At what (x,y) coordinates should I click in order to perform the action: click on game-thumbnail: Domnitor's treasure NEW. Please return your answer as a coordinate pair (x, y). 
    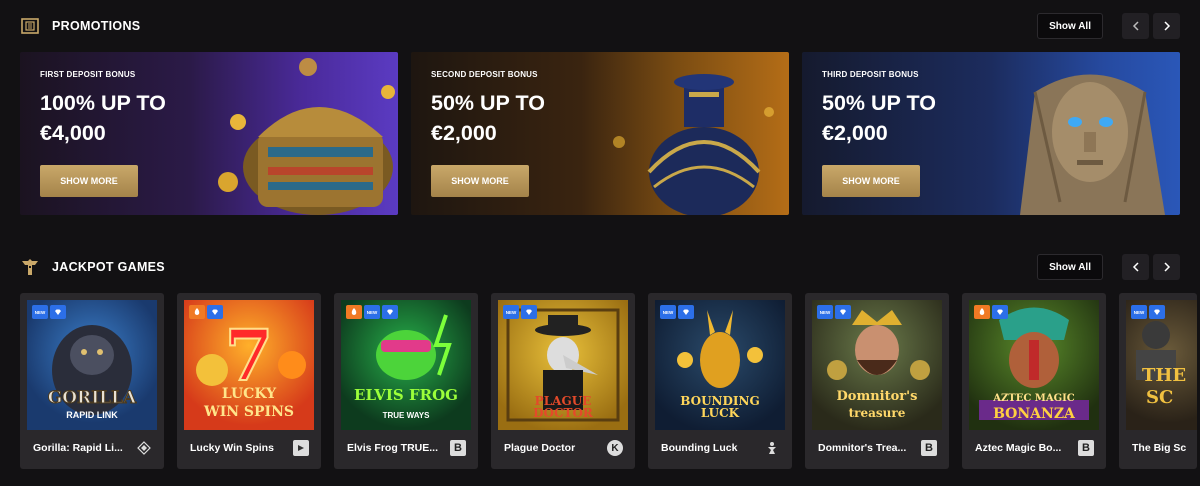
    Looking at the image, I should click on (877, 365).